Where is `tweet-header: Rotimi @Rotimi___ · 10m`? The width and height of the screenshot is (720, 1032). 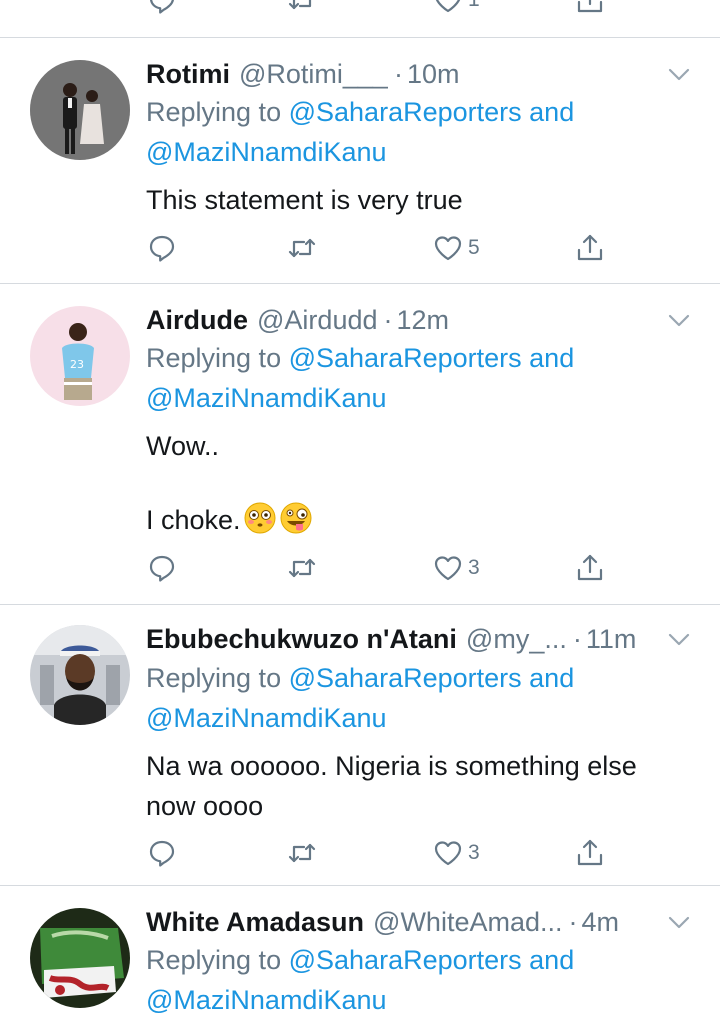
tweet-header: Rotimi @Rotimi___ · 10m is located at coordinates (411, 74).